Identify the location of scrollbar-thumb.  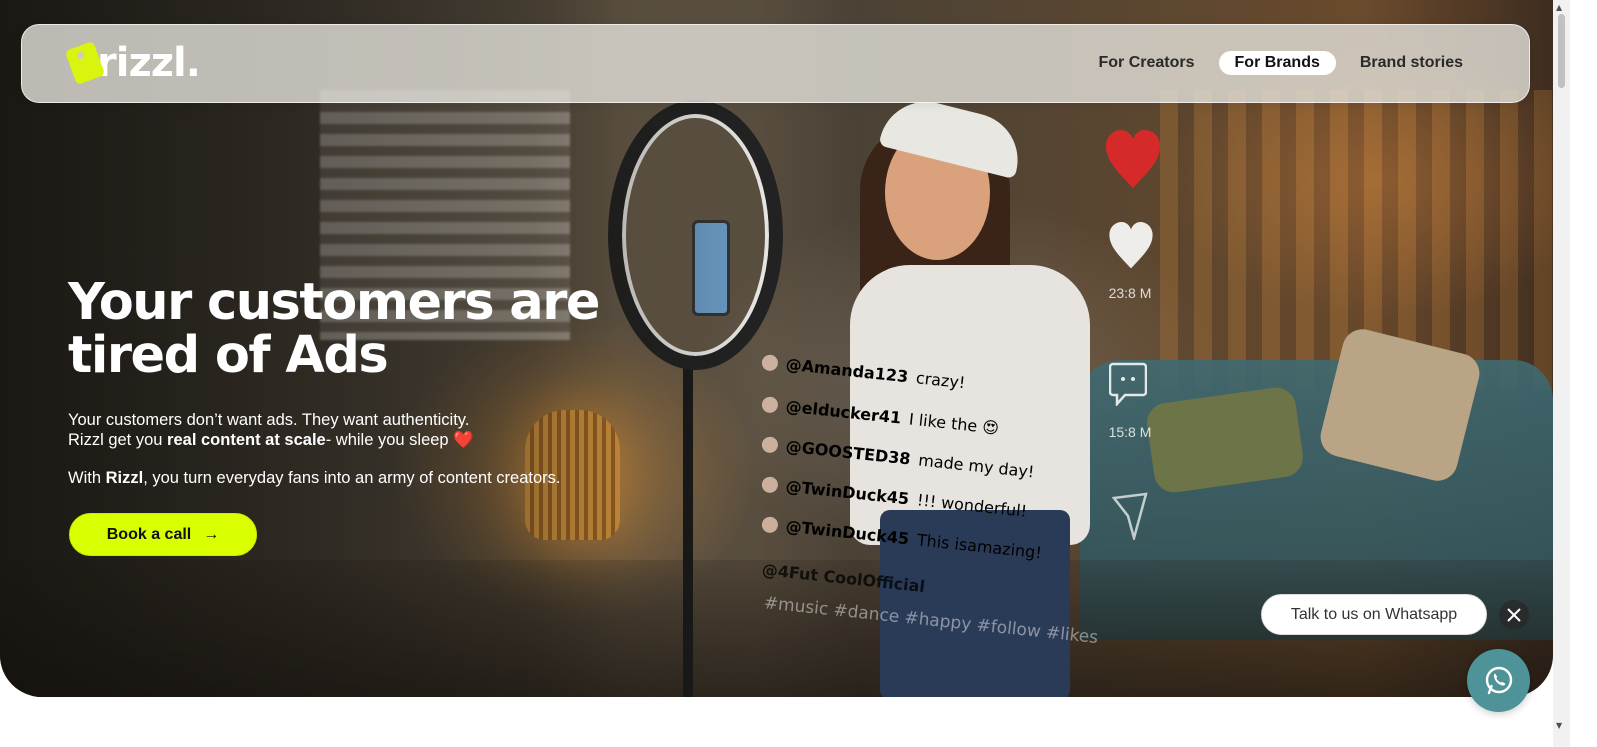
(1561, 51).